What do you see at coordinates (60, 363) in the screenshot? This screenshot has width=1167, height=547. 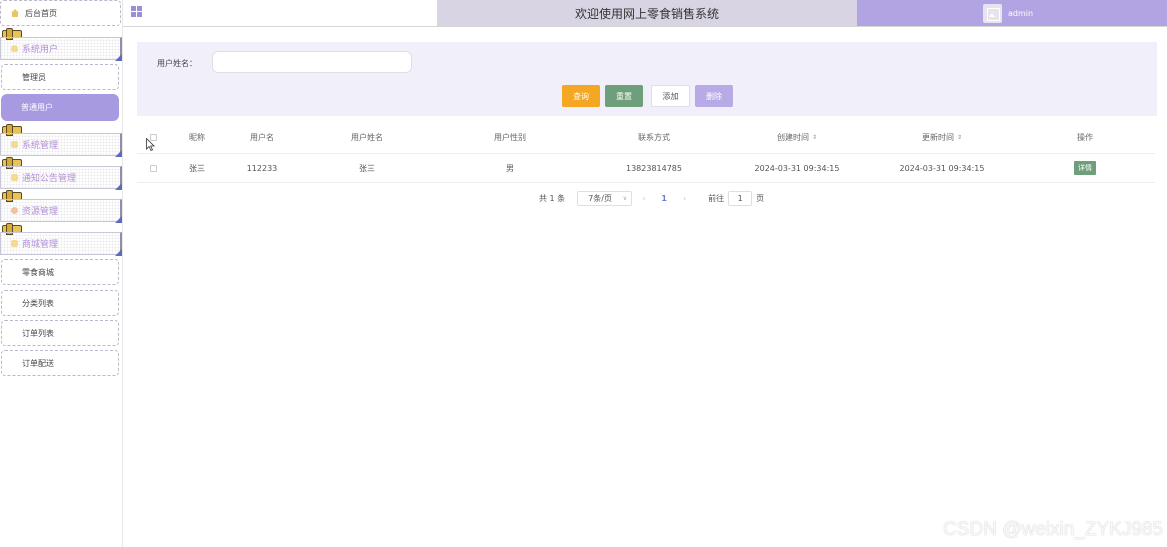 I see `sidebar-item-order-delivery: 订单配送` at bounding box center [60, 363].